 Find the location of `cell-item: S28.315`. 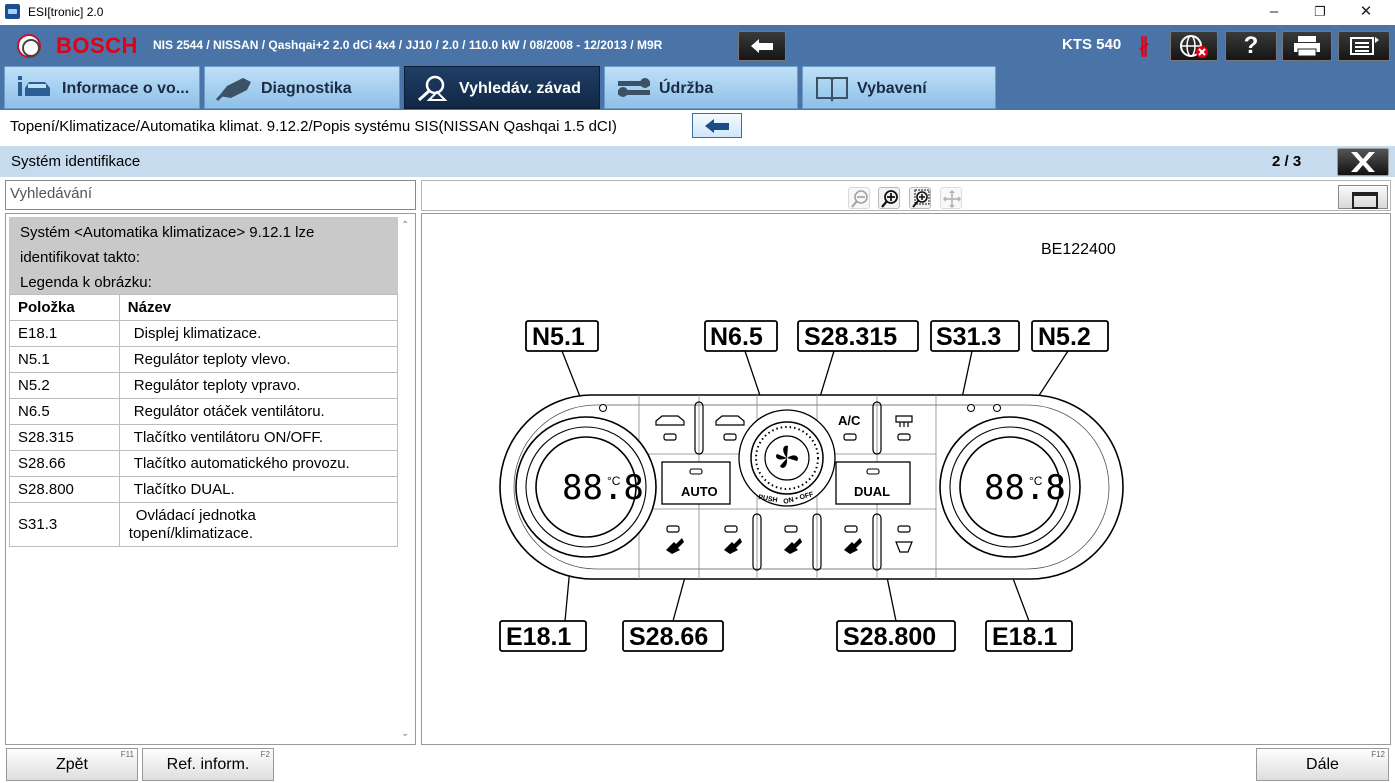

cell-item: S28.315 is located at coordinates (64, 437).